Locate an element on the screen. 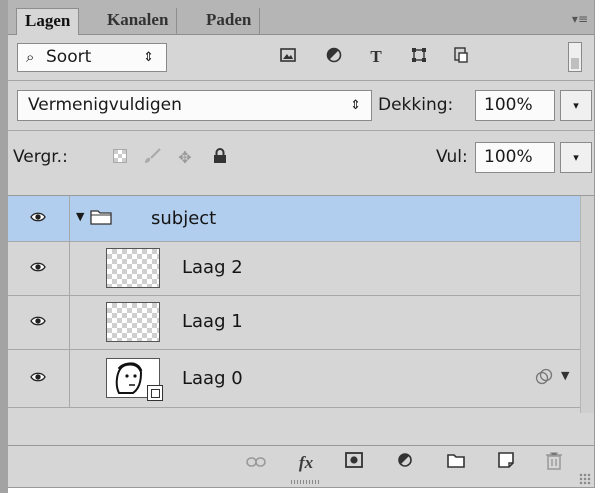 Image resolution: width=612 pixels, height=493 pixels. opacity-label: Dekking: is located at coordinates (416, 105).